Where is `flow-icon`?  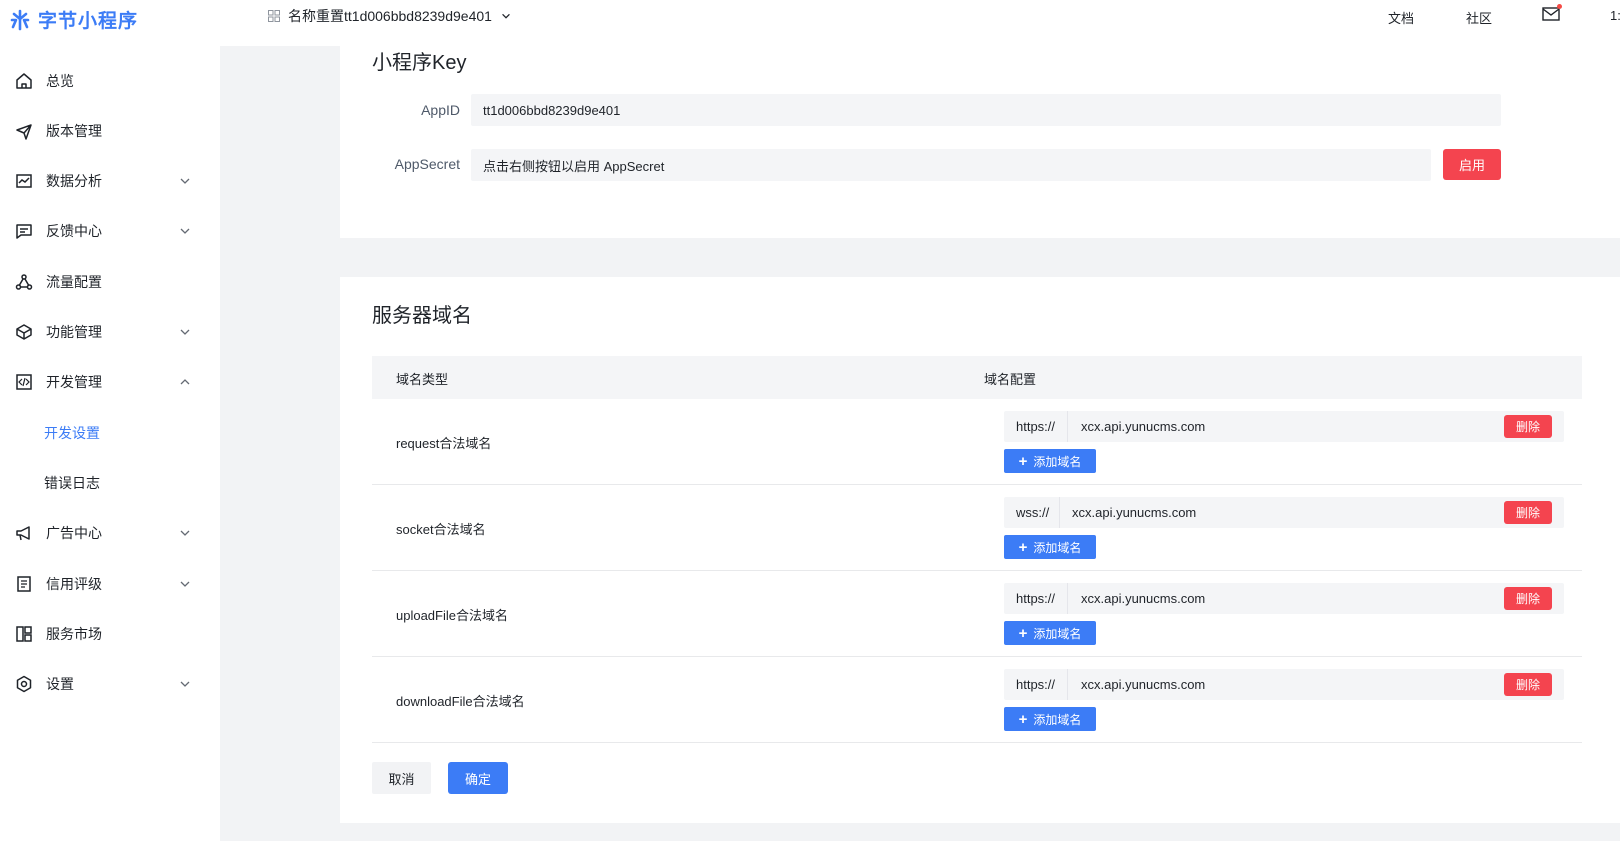
flow-icon is located at coordinates (24, 282).